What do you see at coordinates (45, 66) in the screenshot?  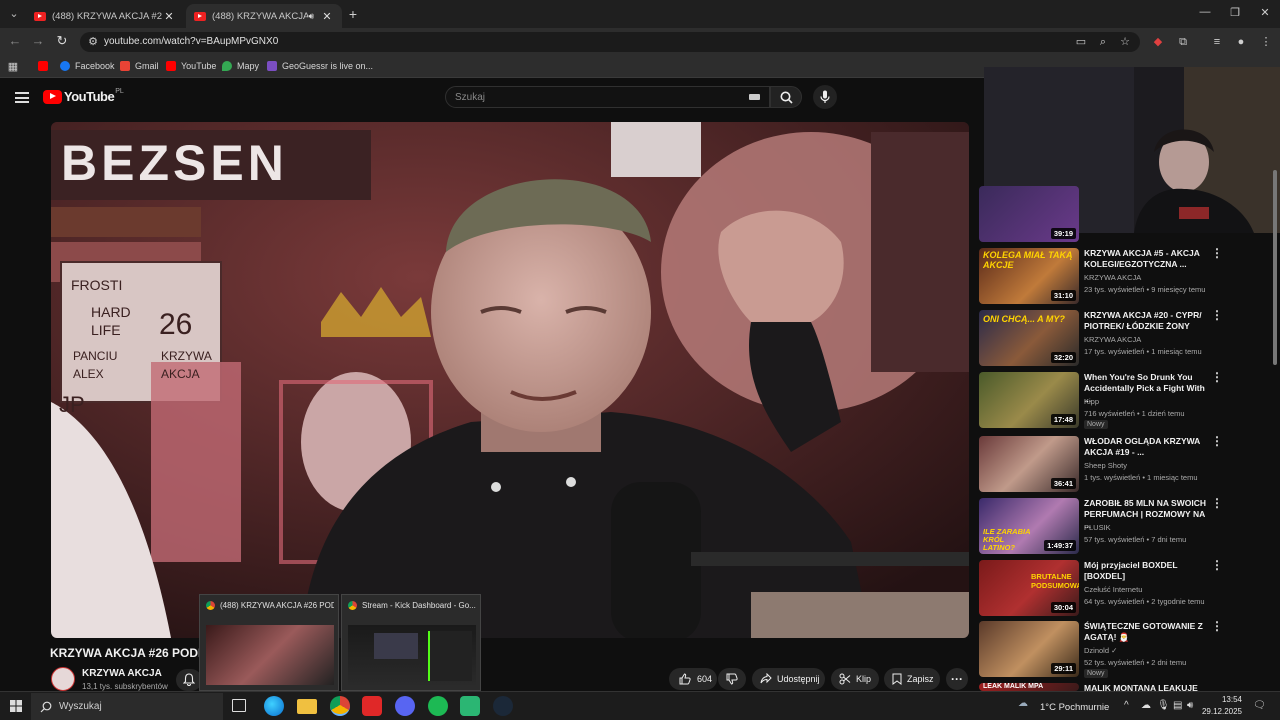 I see `bookmark-youtube-icon` at bounding box center [45, 66].